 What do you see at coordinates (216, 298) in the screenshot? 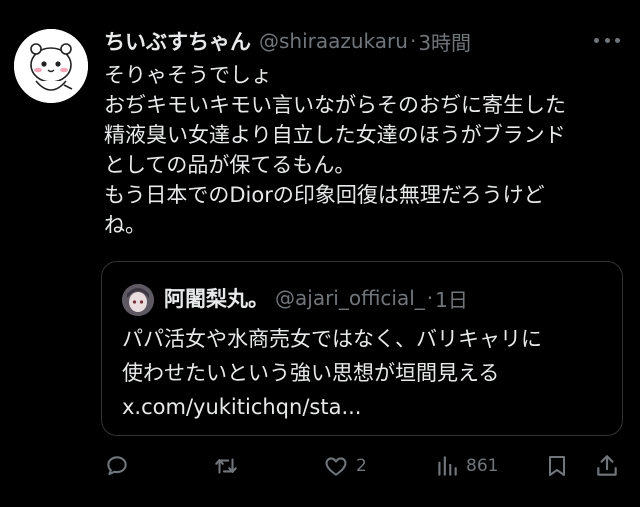
I see `quoted-author-display-name: 阿闍梨丸。` at bounding box center [216, 298].